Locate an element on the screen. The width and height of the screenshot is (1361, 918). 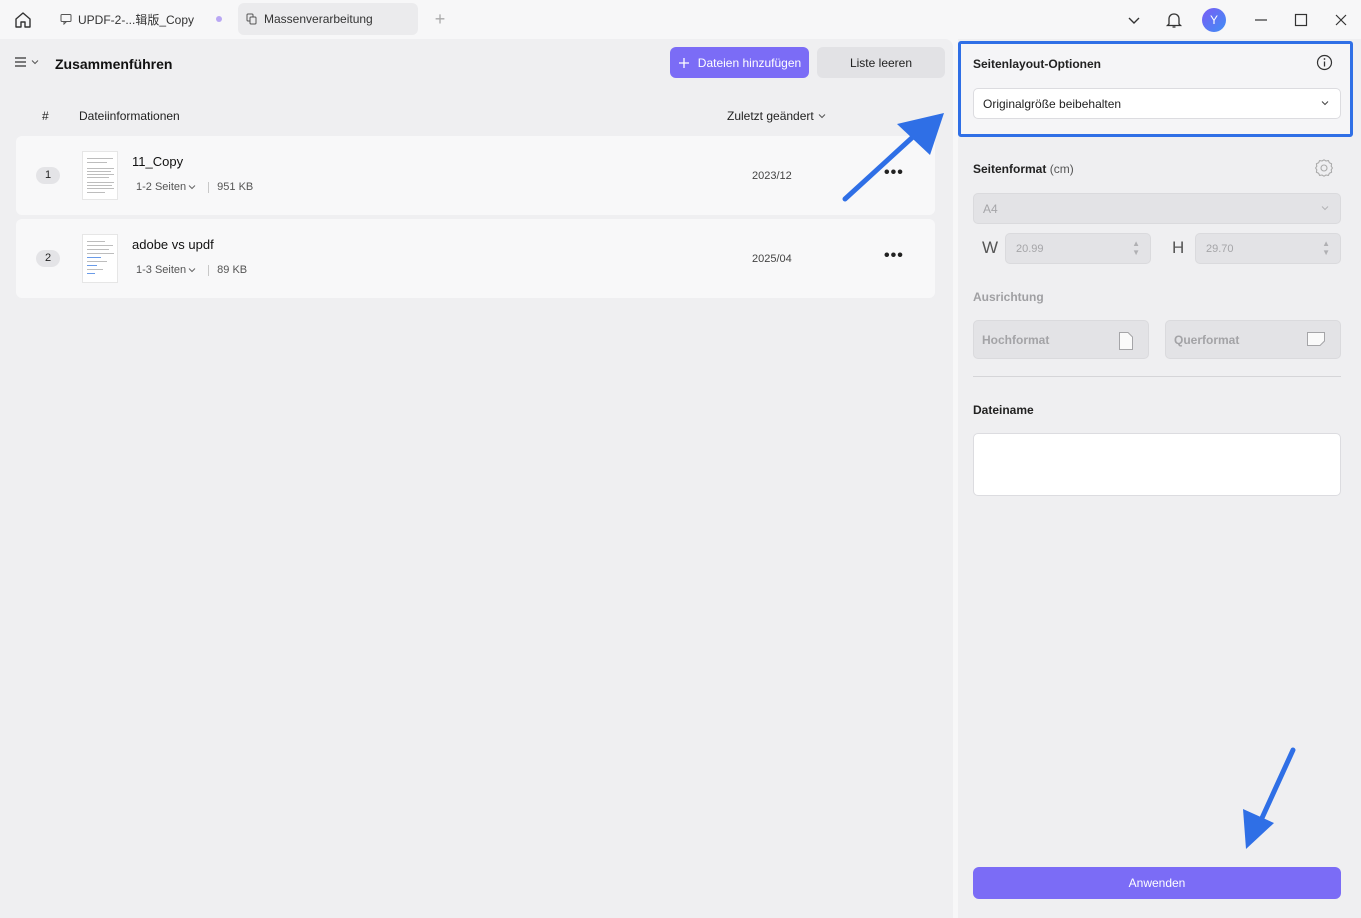
apply-button: Anwenden is located at coordinates (1157, 883).